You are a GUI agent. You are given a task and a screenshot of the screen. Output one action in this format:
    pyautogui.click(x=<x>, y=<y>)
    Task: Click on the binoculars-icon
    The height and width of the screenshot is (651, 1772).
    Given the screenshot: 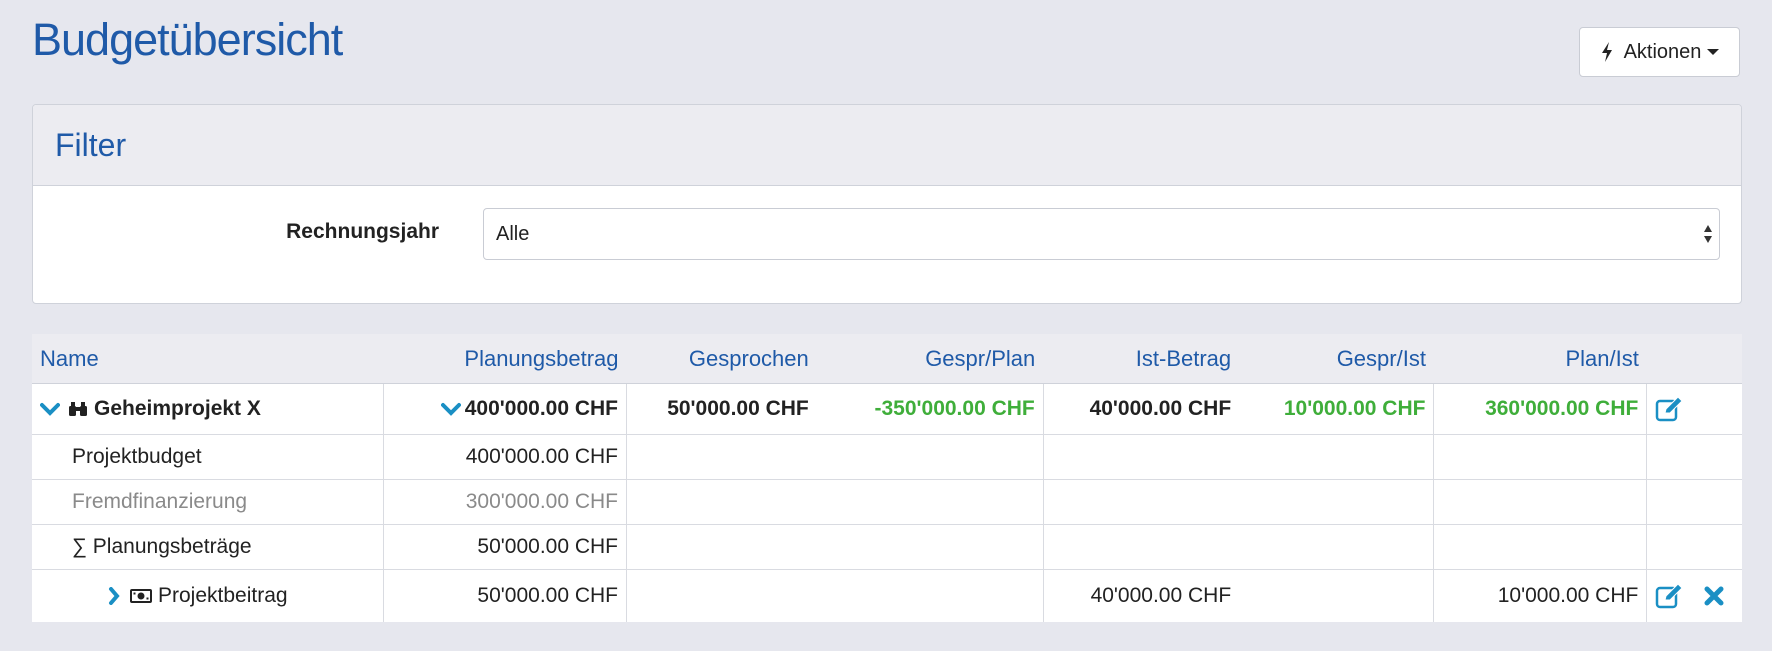 What is the action you would take?
    pyautogui.click(x=78, y=409)
    